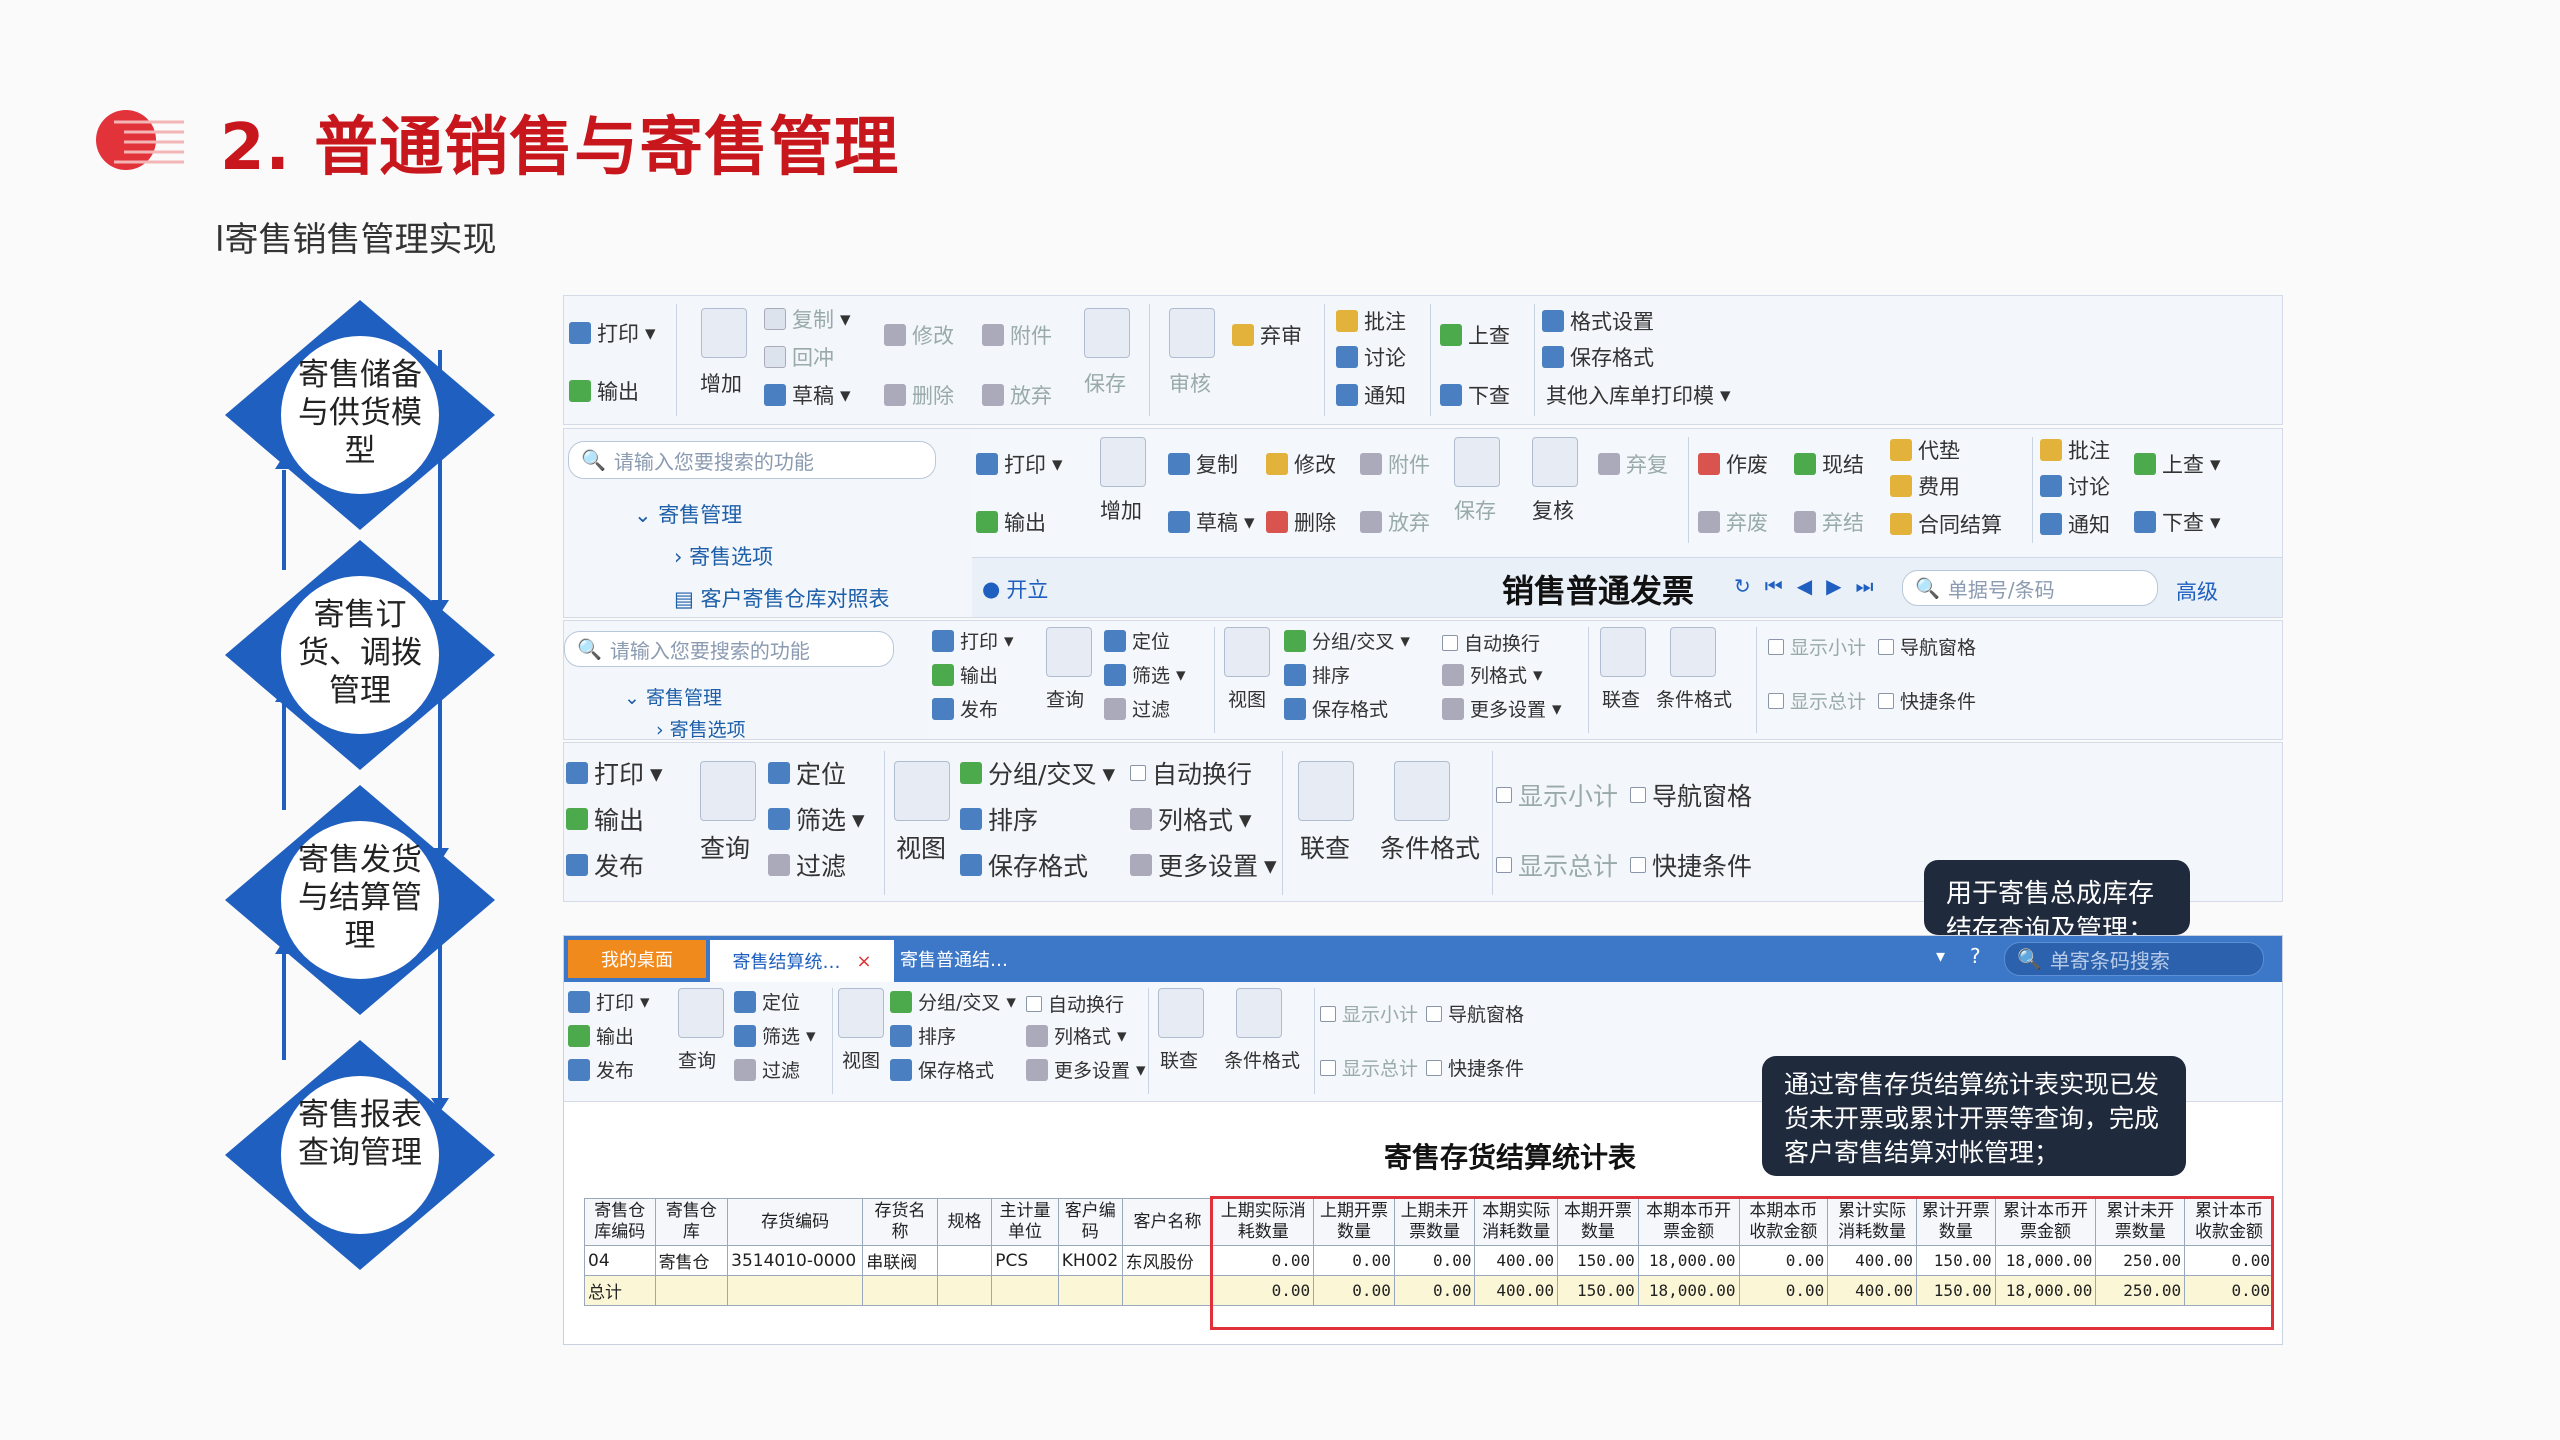 The width and height of the screenshot is (2560, 1440). What do you see at coordinates (1774, 586) in the screenshot?
I see `first-record-icon: ⏮` at bounding box center [1774, 586].